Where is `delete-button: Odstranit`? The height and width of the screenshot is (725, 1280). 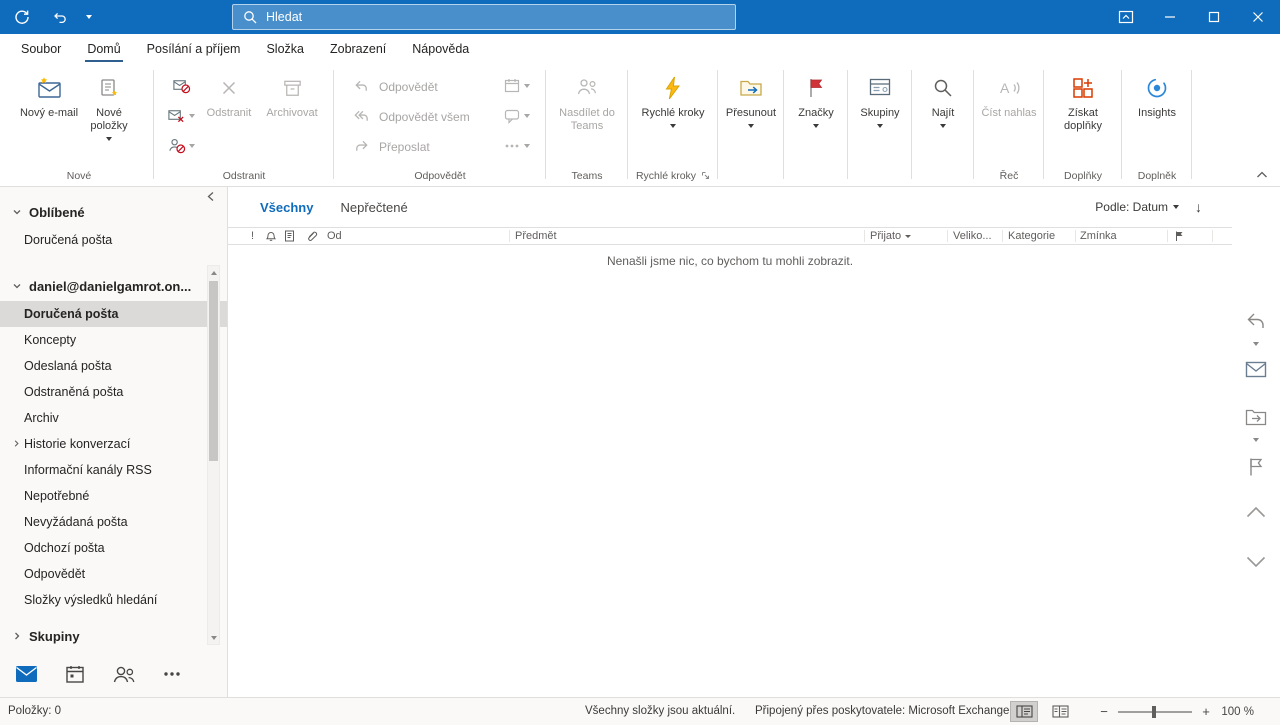
delete-button: Odstranit is located at coordinates (229, 92).